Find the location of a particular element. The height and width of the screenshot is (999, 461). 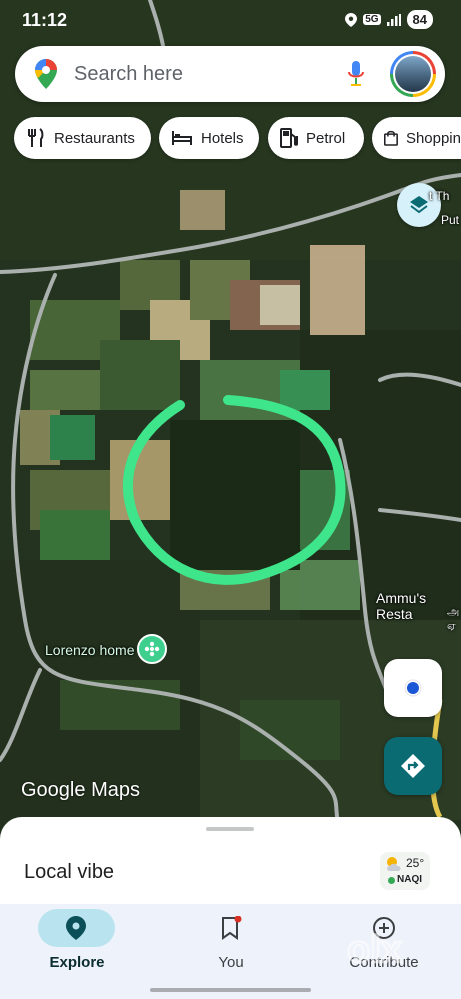

location-pin-icon is located at coordinates (76, 928).